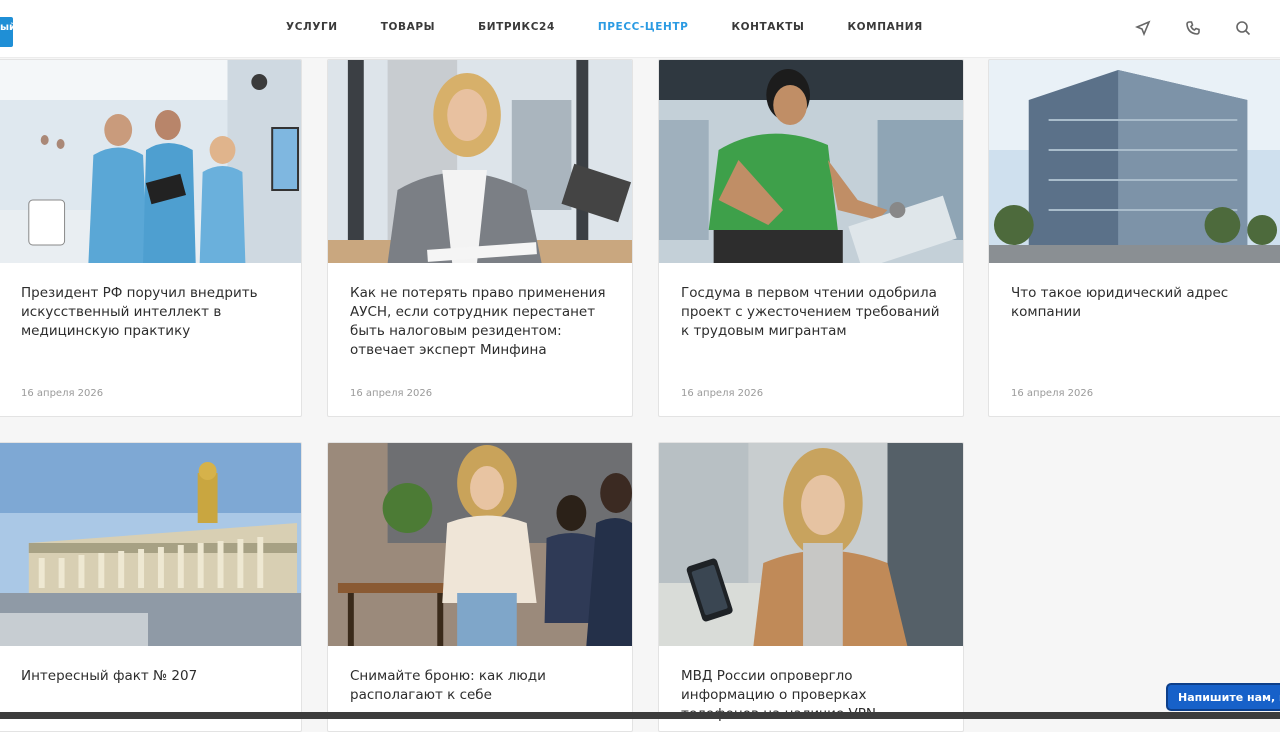  I want to click on news-image-office, so click(480, 161).